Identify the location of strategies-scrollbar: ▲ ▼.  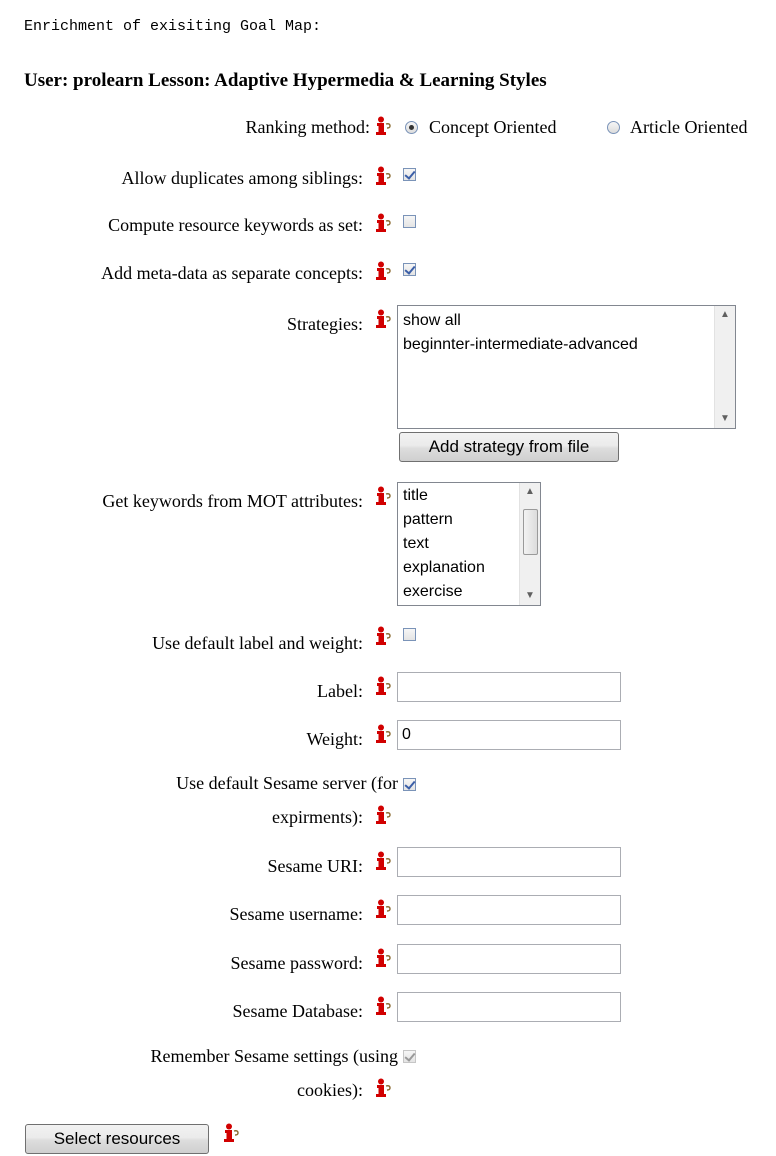
(724, 367).